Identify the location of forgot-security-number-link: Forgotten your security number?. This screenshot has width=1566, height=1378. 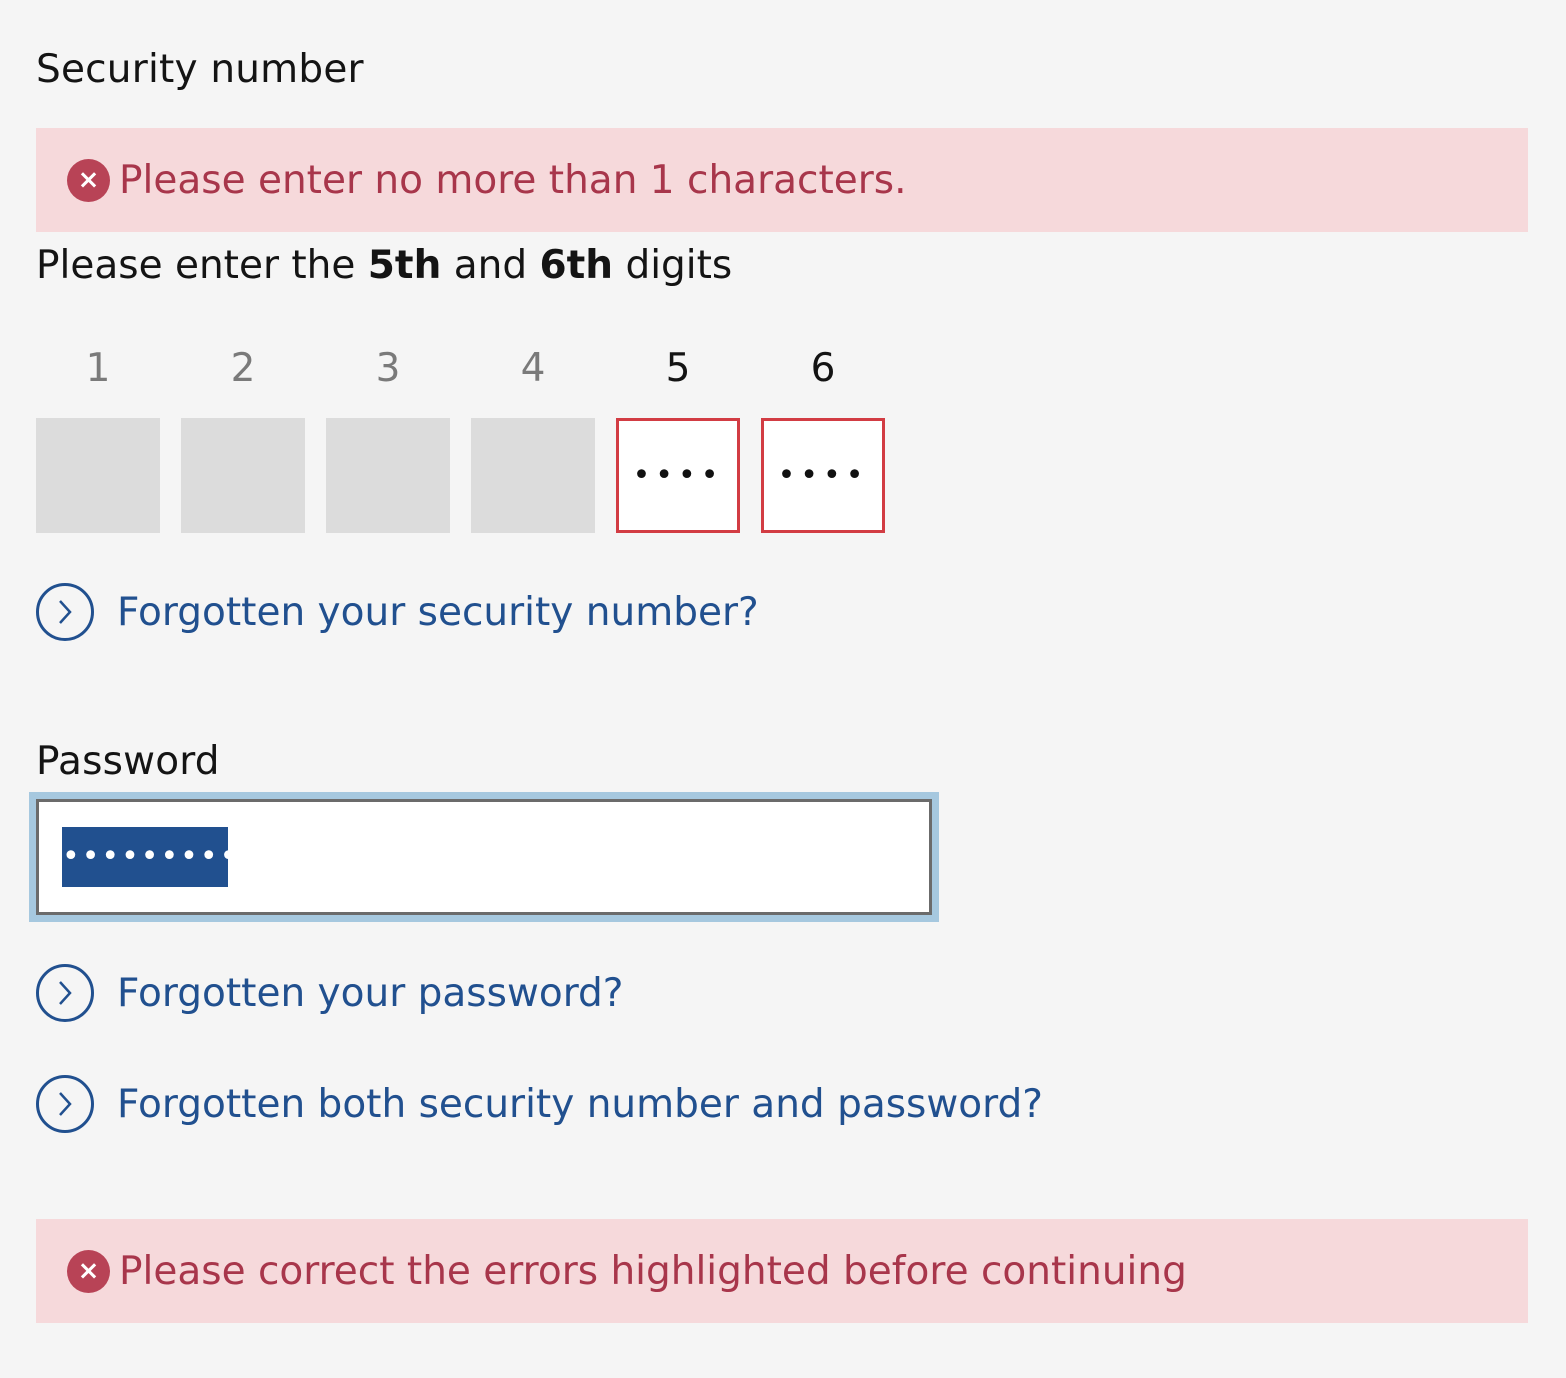
(397, 612).